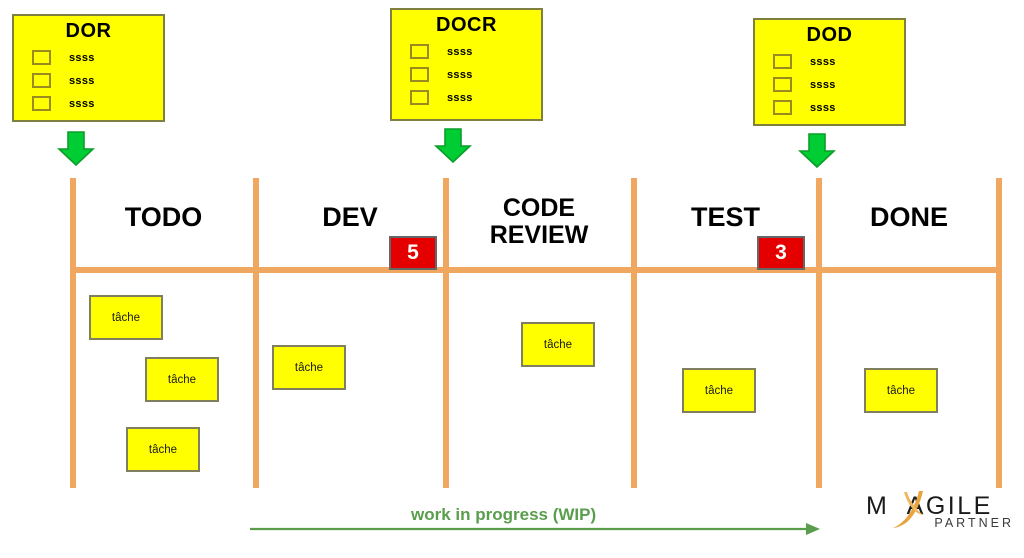 Image resolution: width=1024 pixels, height=558 pixels. I want to click on wip-limit-badge-dev: 5, so click(413, 253).